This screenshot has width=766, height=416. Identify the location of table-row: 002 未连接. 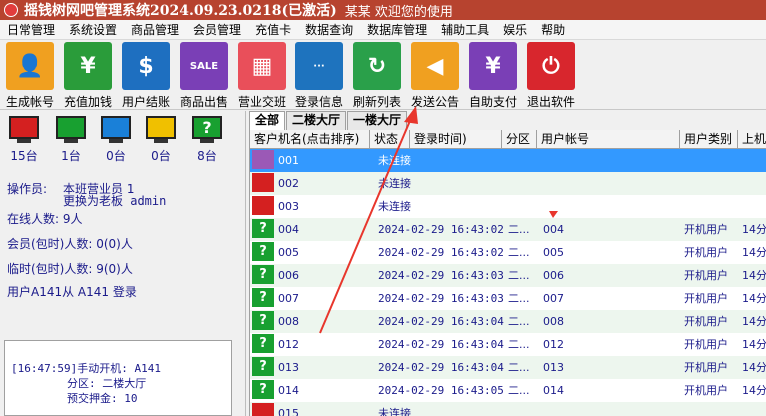
(508, 183).